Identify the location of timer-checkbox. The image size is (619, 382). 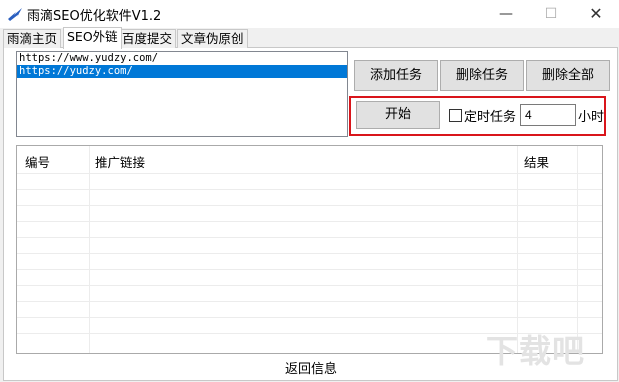
(455, 115).